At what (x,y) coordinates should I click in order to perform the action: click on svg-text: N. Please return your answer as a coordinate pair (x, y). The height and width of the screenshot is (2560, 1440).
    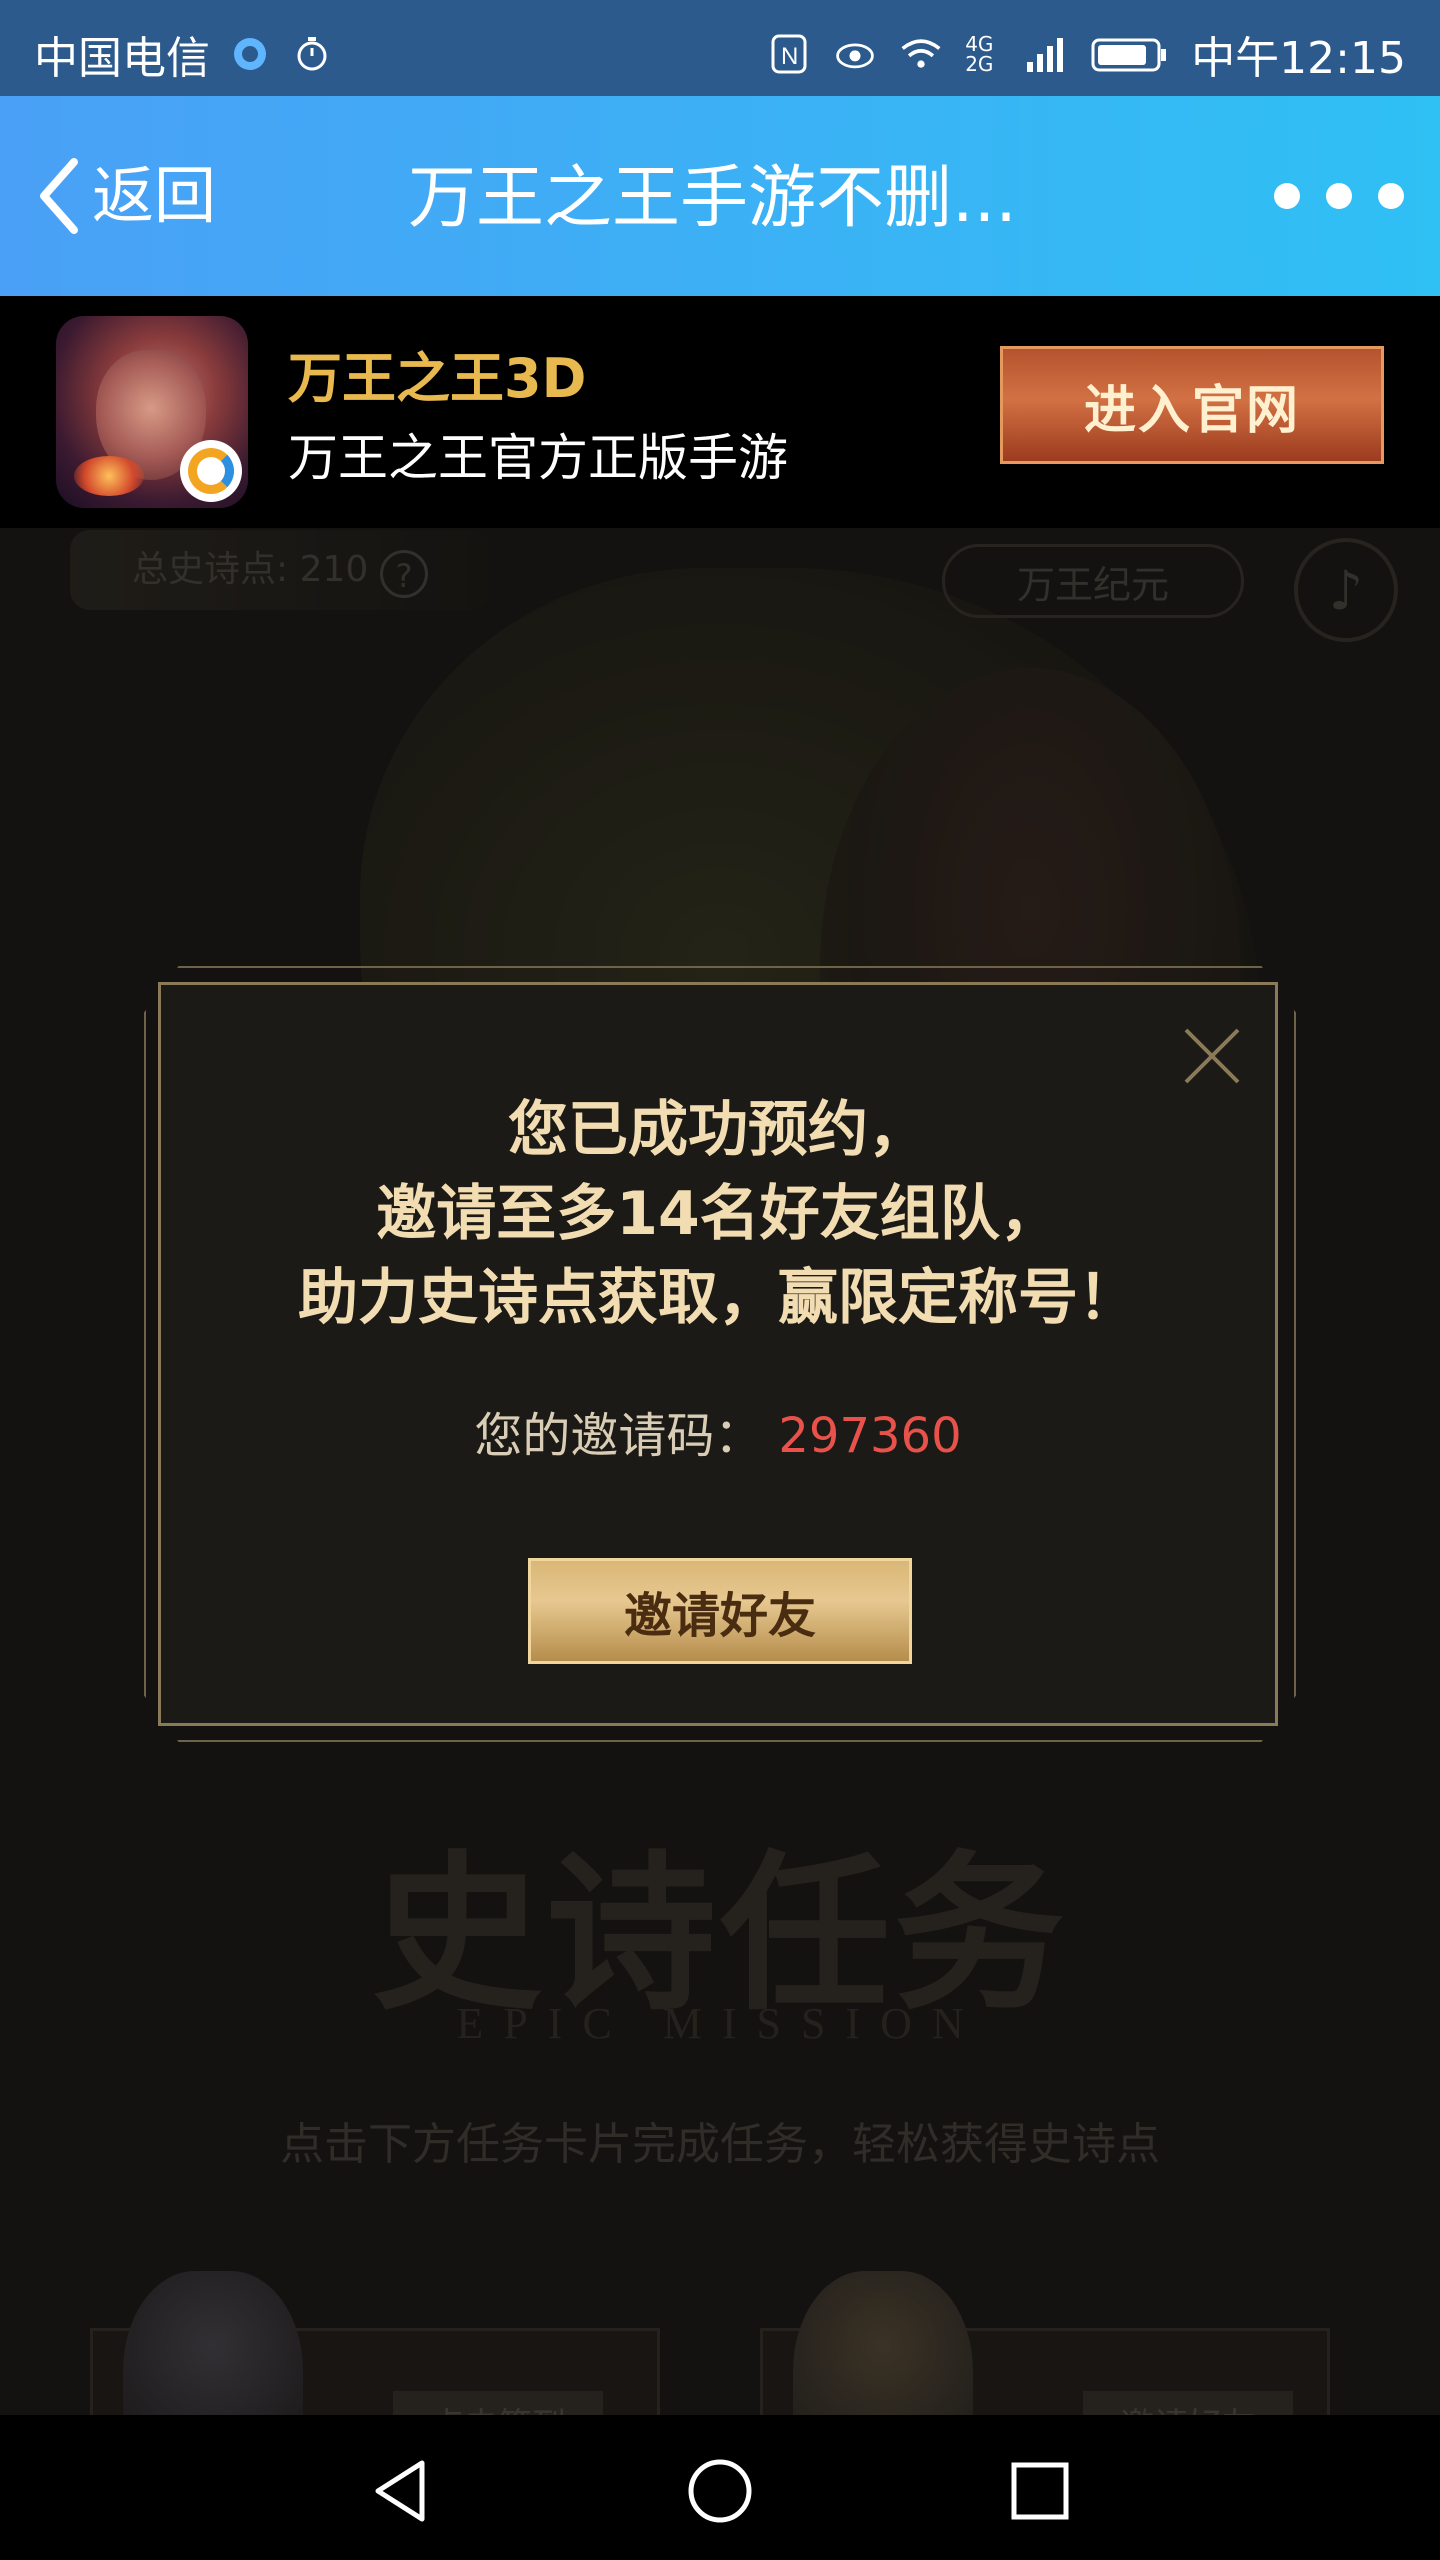
    Looking at the image, I should click on (789, 56).